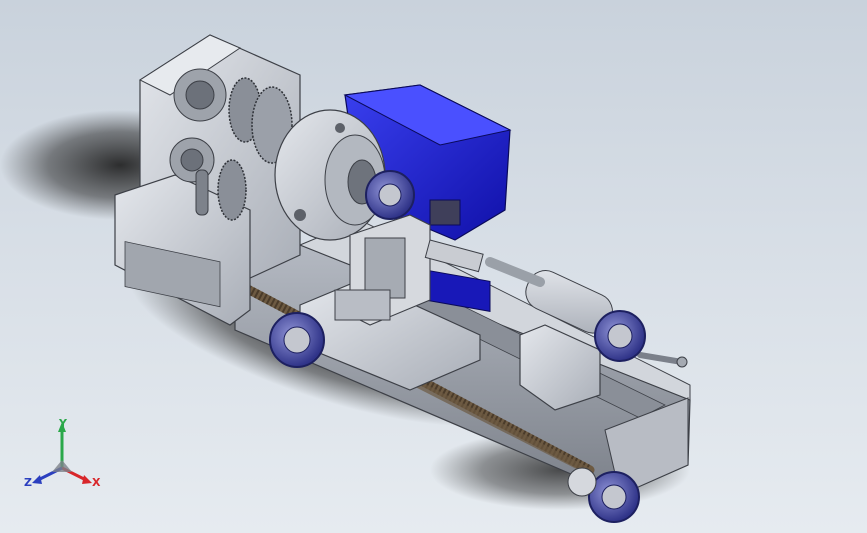 The image size is (867, 533). Describe the element at coordinates (620, 336) in the screenshot. I see `handwheel-tailstock` at that location.